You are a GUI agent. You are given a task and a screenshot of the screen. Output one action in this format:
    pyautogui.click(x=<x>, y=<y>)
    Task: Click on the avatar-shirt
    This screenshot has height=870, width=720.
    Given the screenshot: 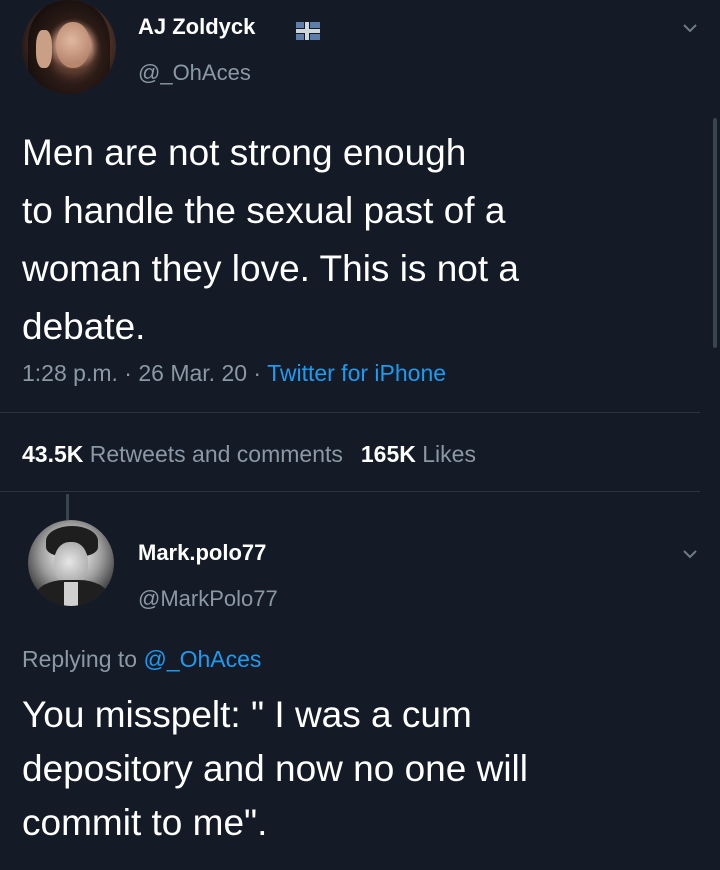 What is the action you would take?
    pyautogui.click(x=71, y=594)
    